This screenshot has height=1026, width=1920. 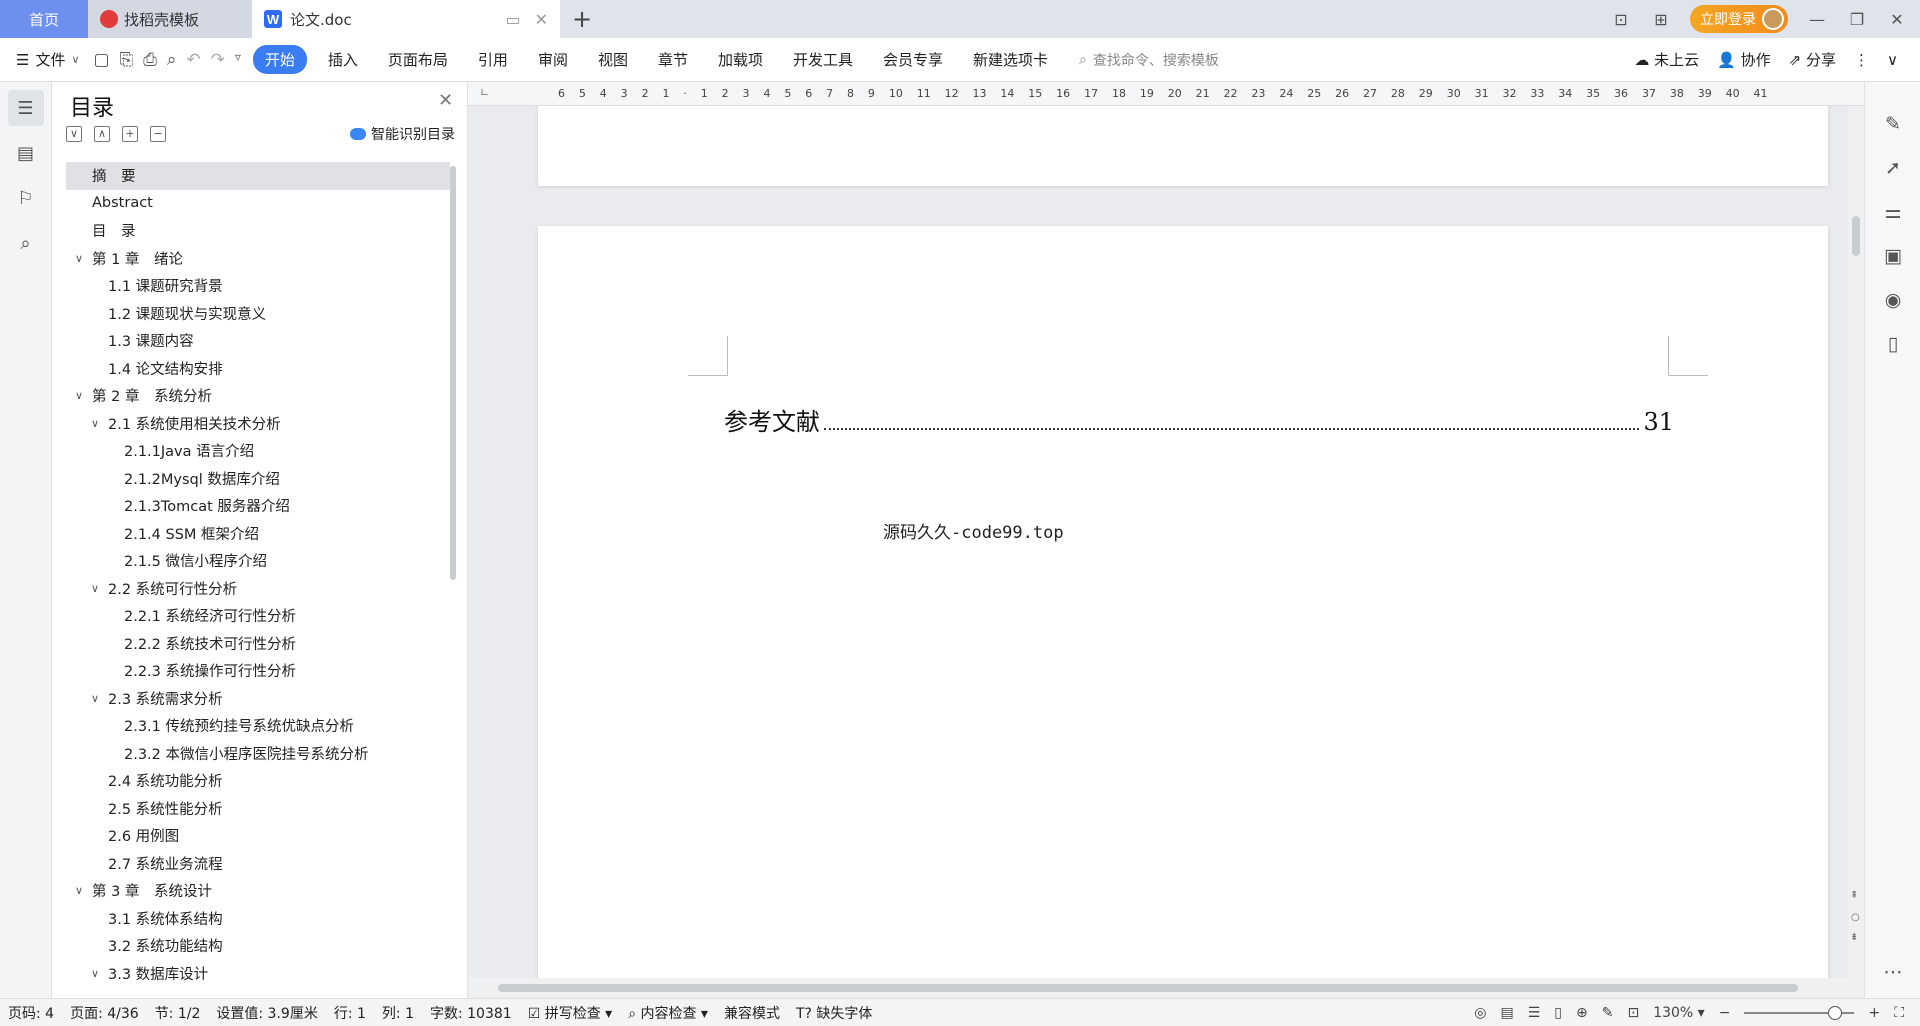 What do you see at coordinates (1892, 972) in the screenshot?
I see `more-tools-icon: ⋯` at bounding box center [1892, 972].